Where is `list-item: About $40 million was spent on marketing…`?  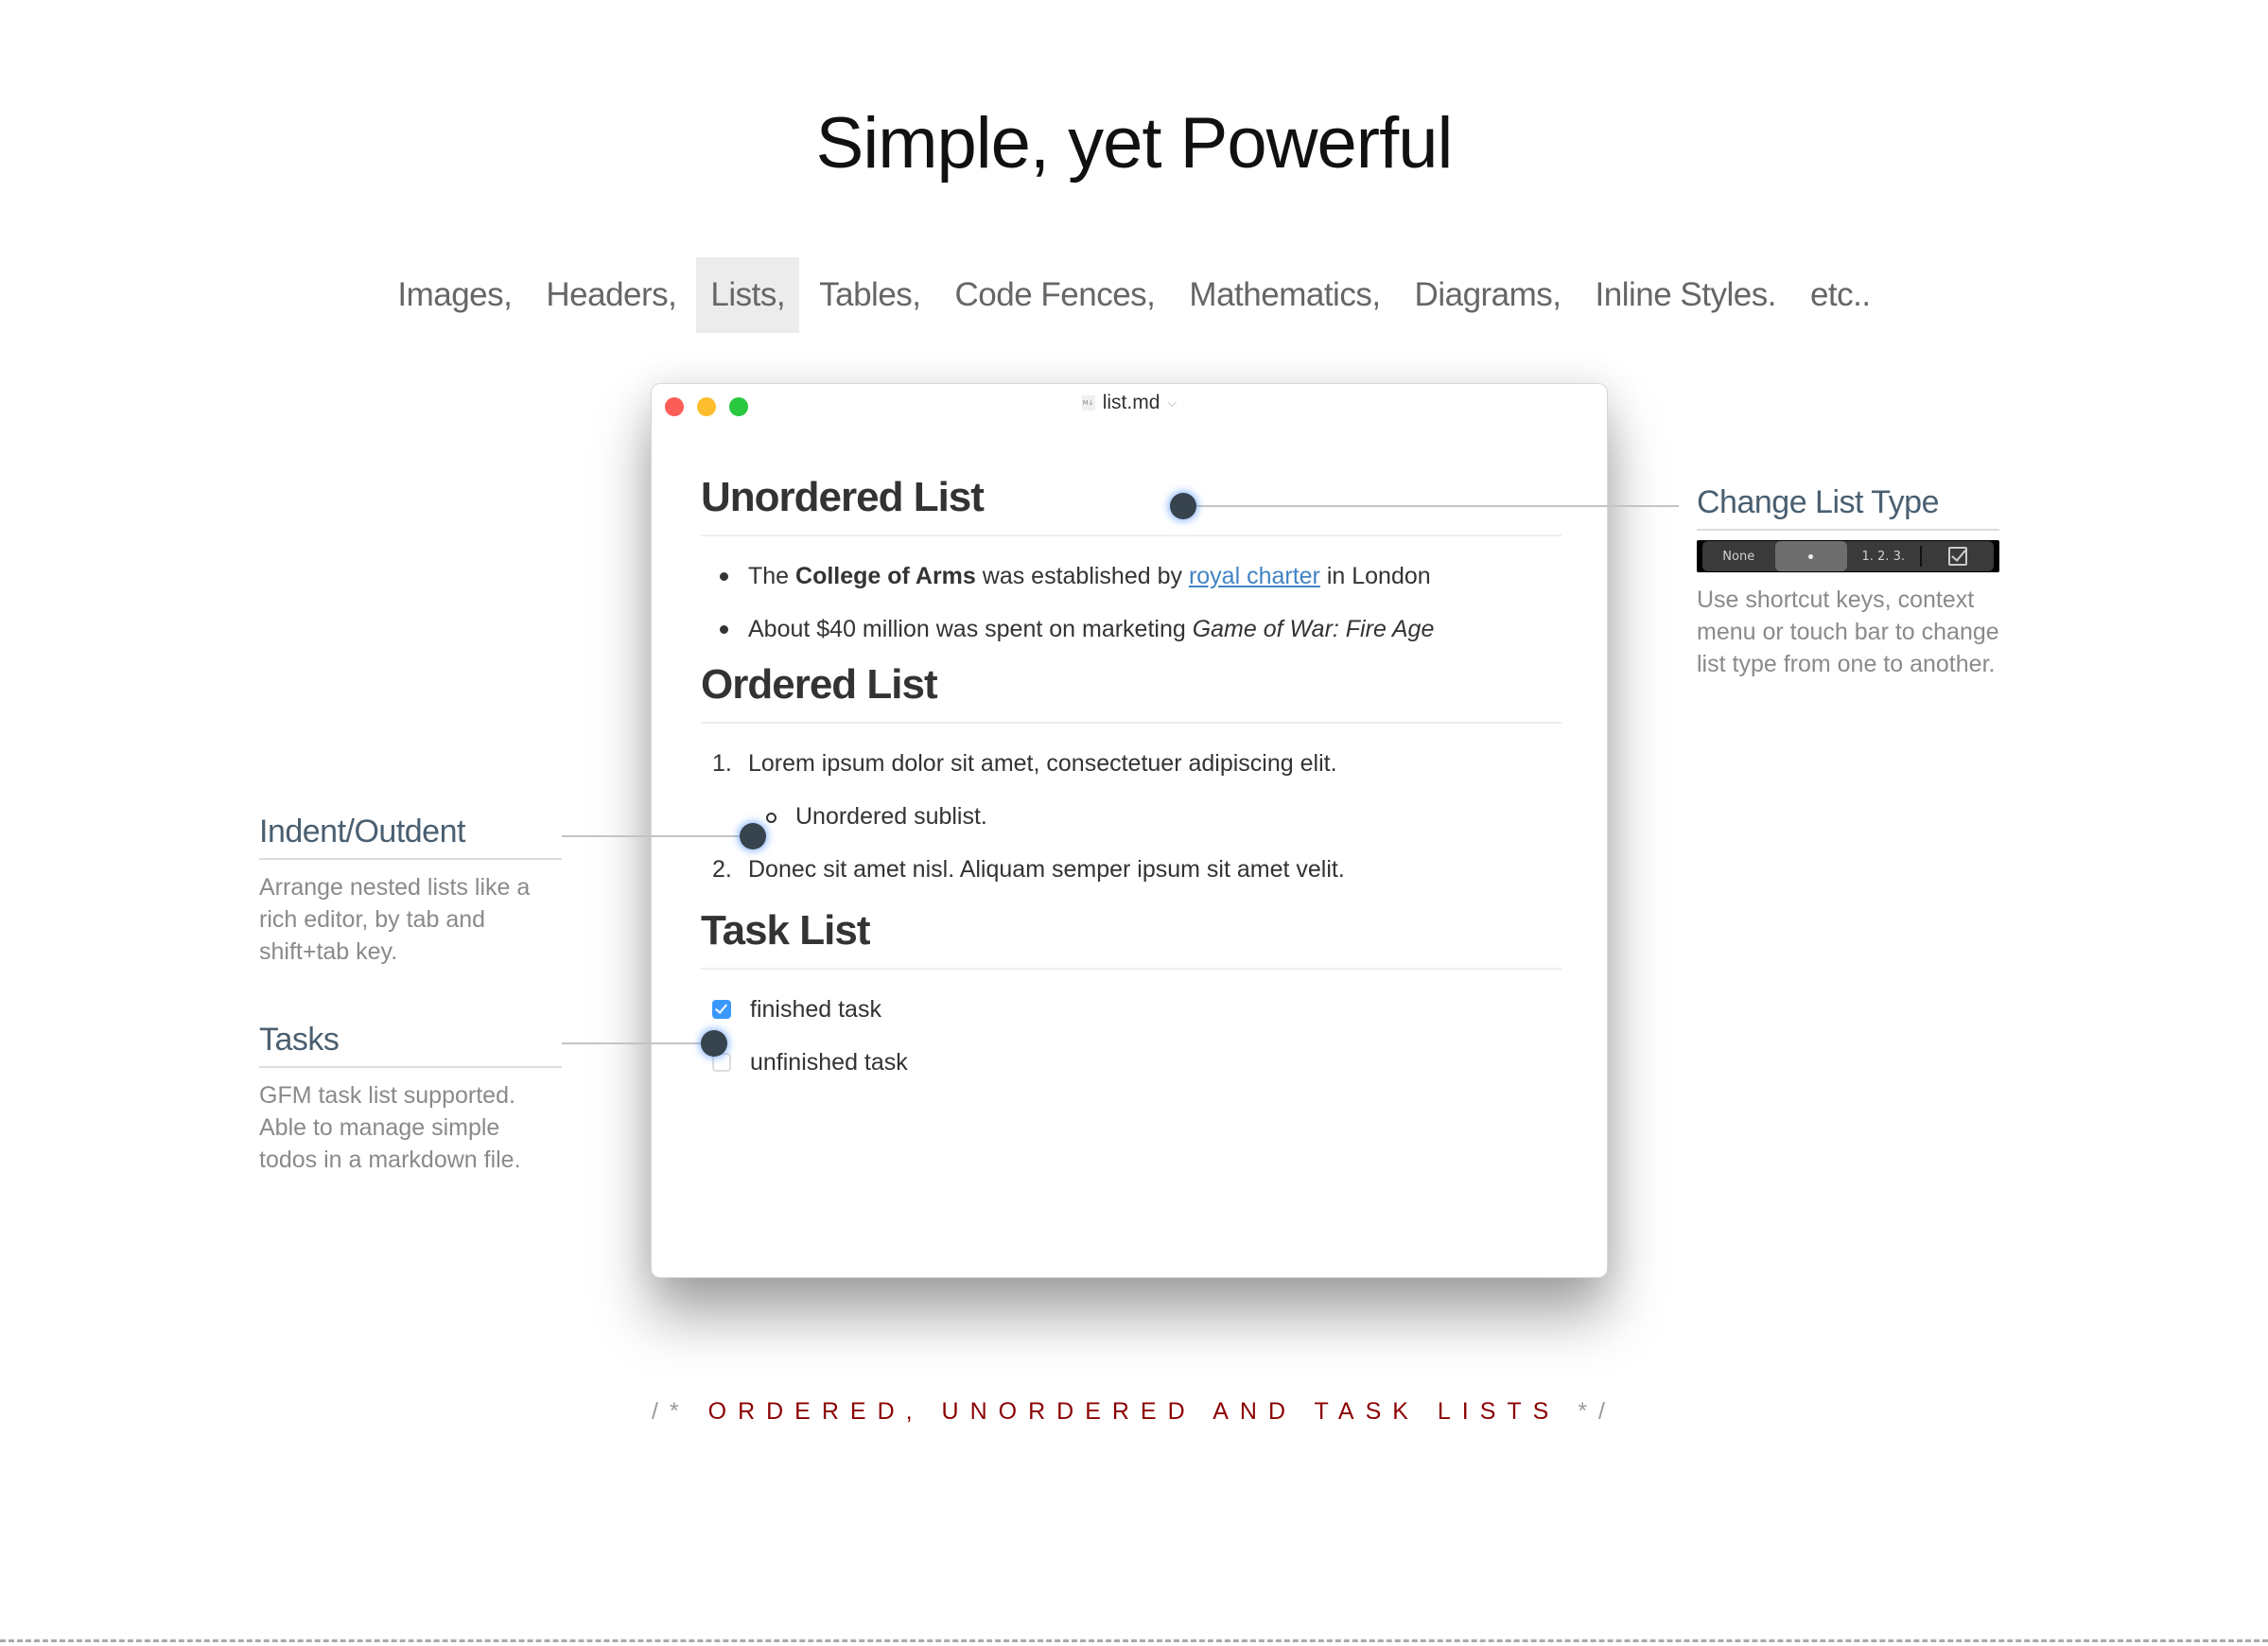
list-item: About $40 million was spent on marketing… is located at coordinates (1131, 629).